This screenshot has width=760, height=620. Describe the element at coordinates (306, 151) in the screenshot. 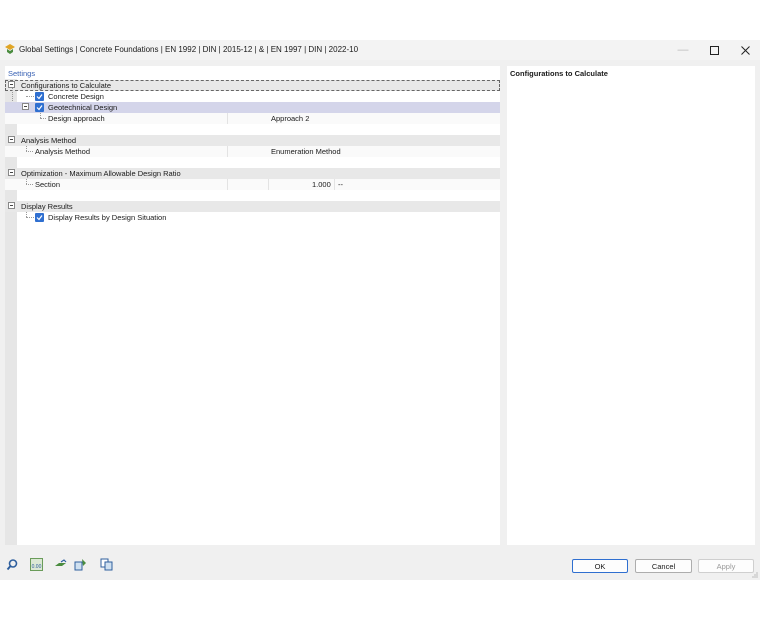

I see `analysis-method-value: Enumeration Method` at that location.